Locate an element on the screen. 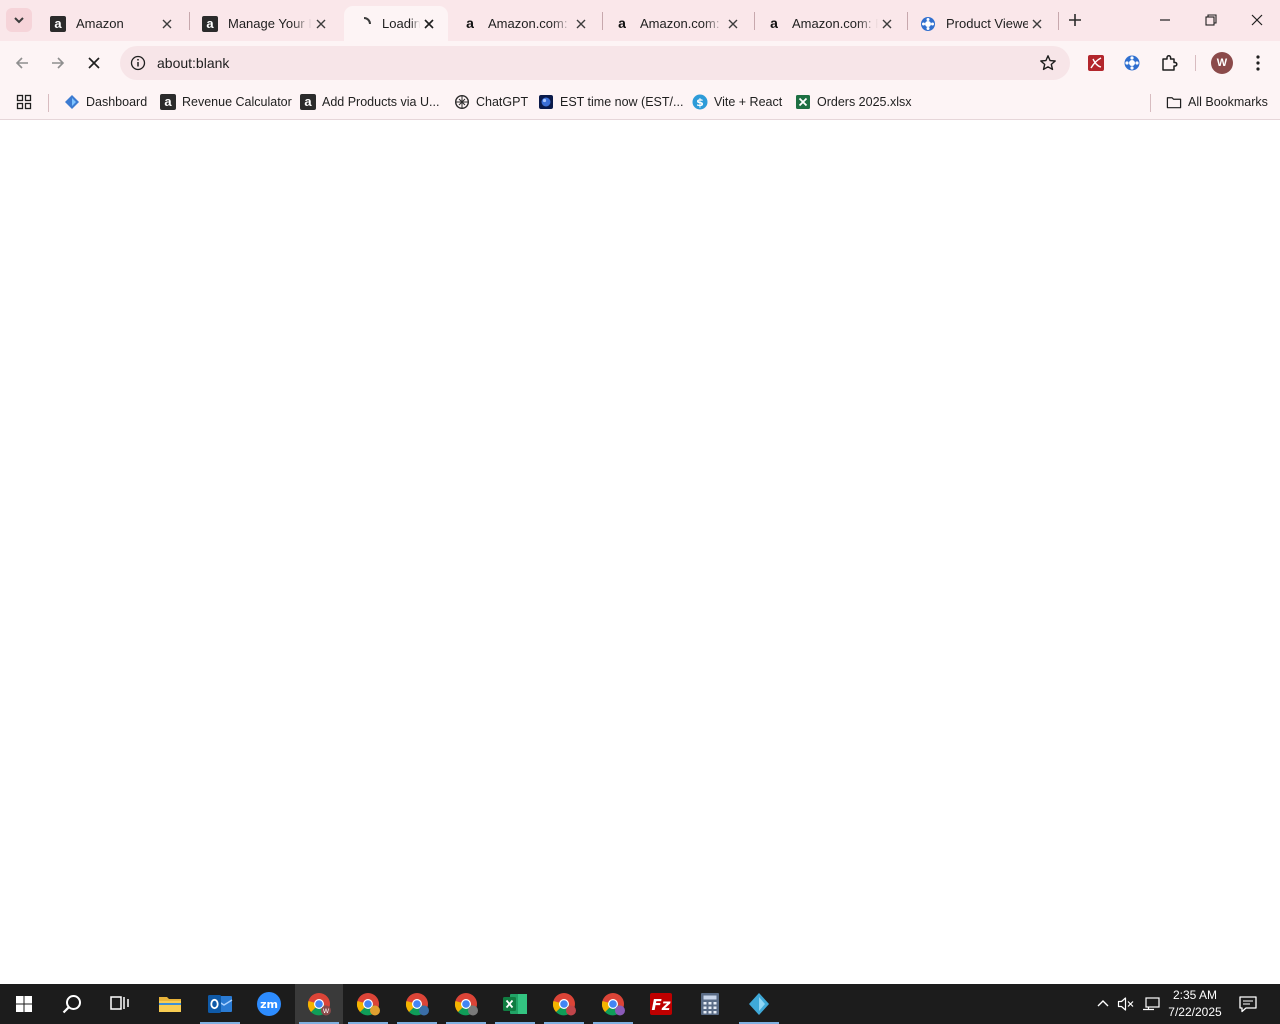 Image resolution: width=1280 pixels, height=1024 pixels. address-url: about:blank is located at coordinates (193, 63).